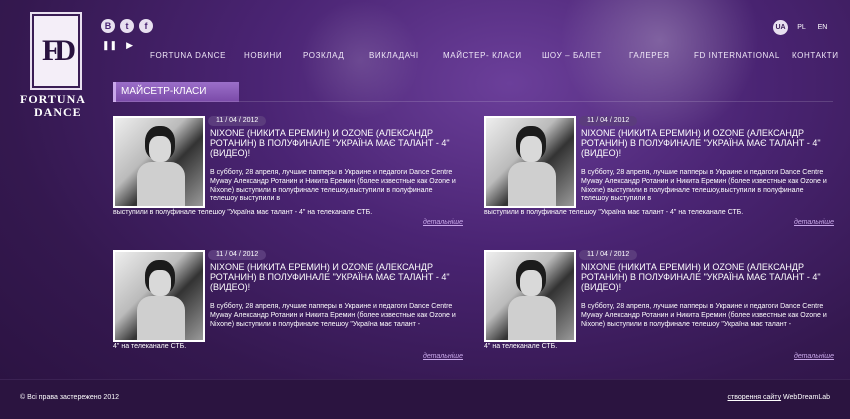 Image resolution: width=850 pixels, height=419 pixels. Describe the element at coordinates (146, 26) in the screenshot. I see `facebook-icon: f` at that location.